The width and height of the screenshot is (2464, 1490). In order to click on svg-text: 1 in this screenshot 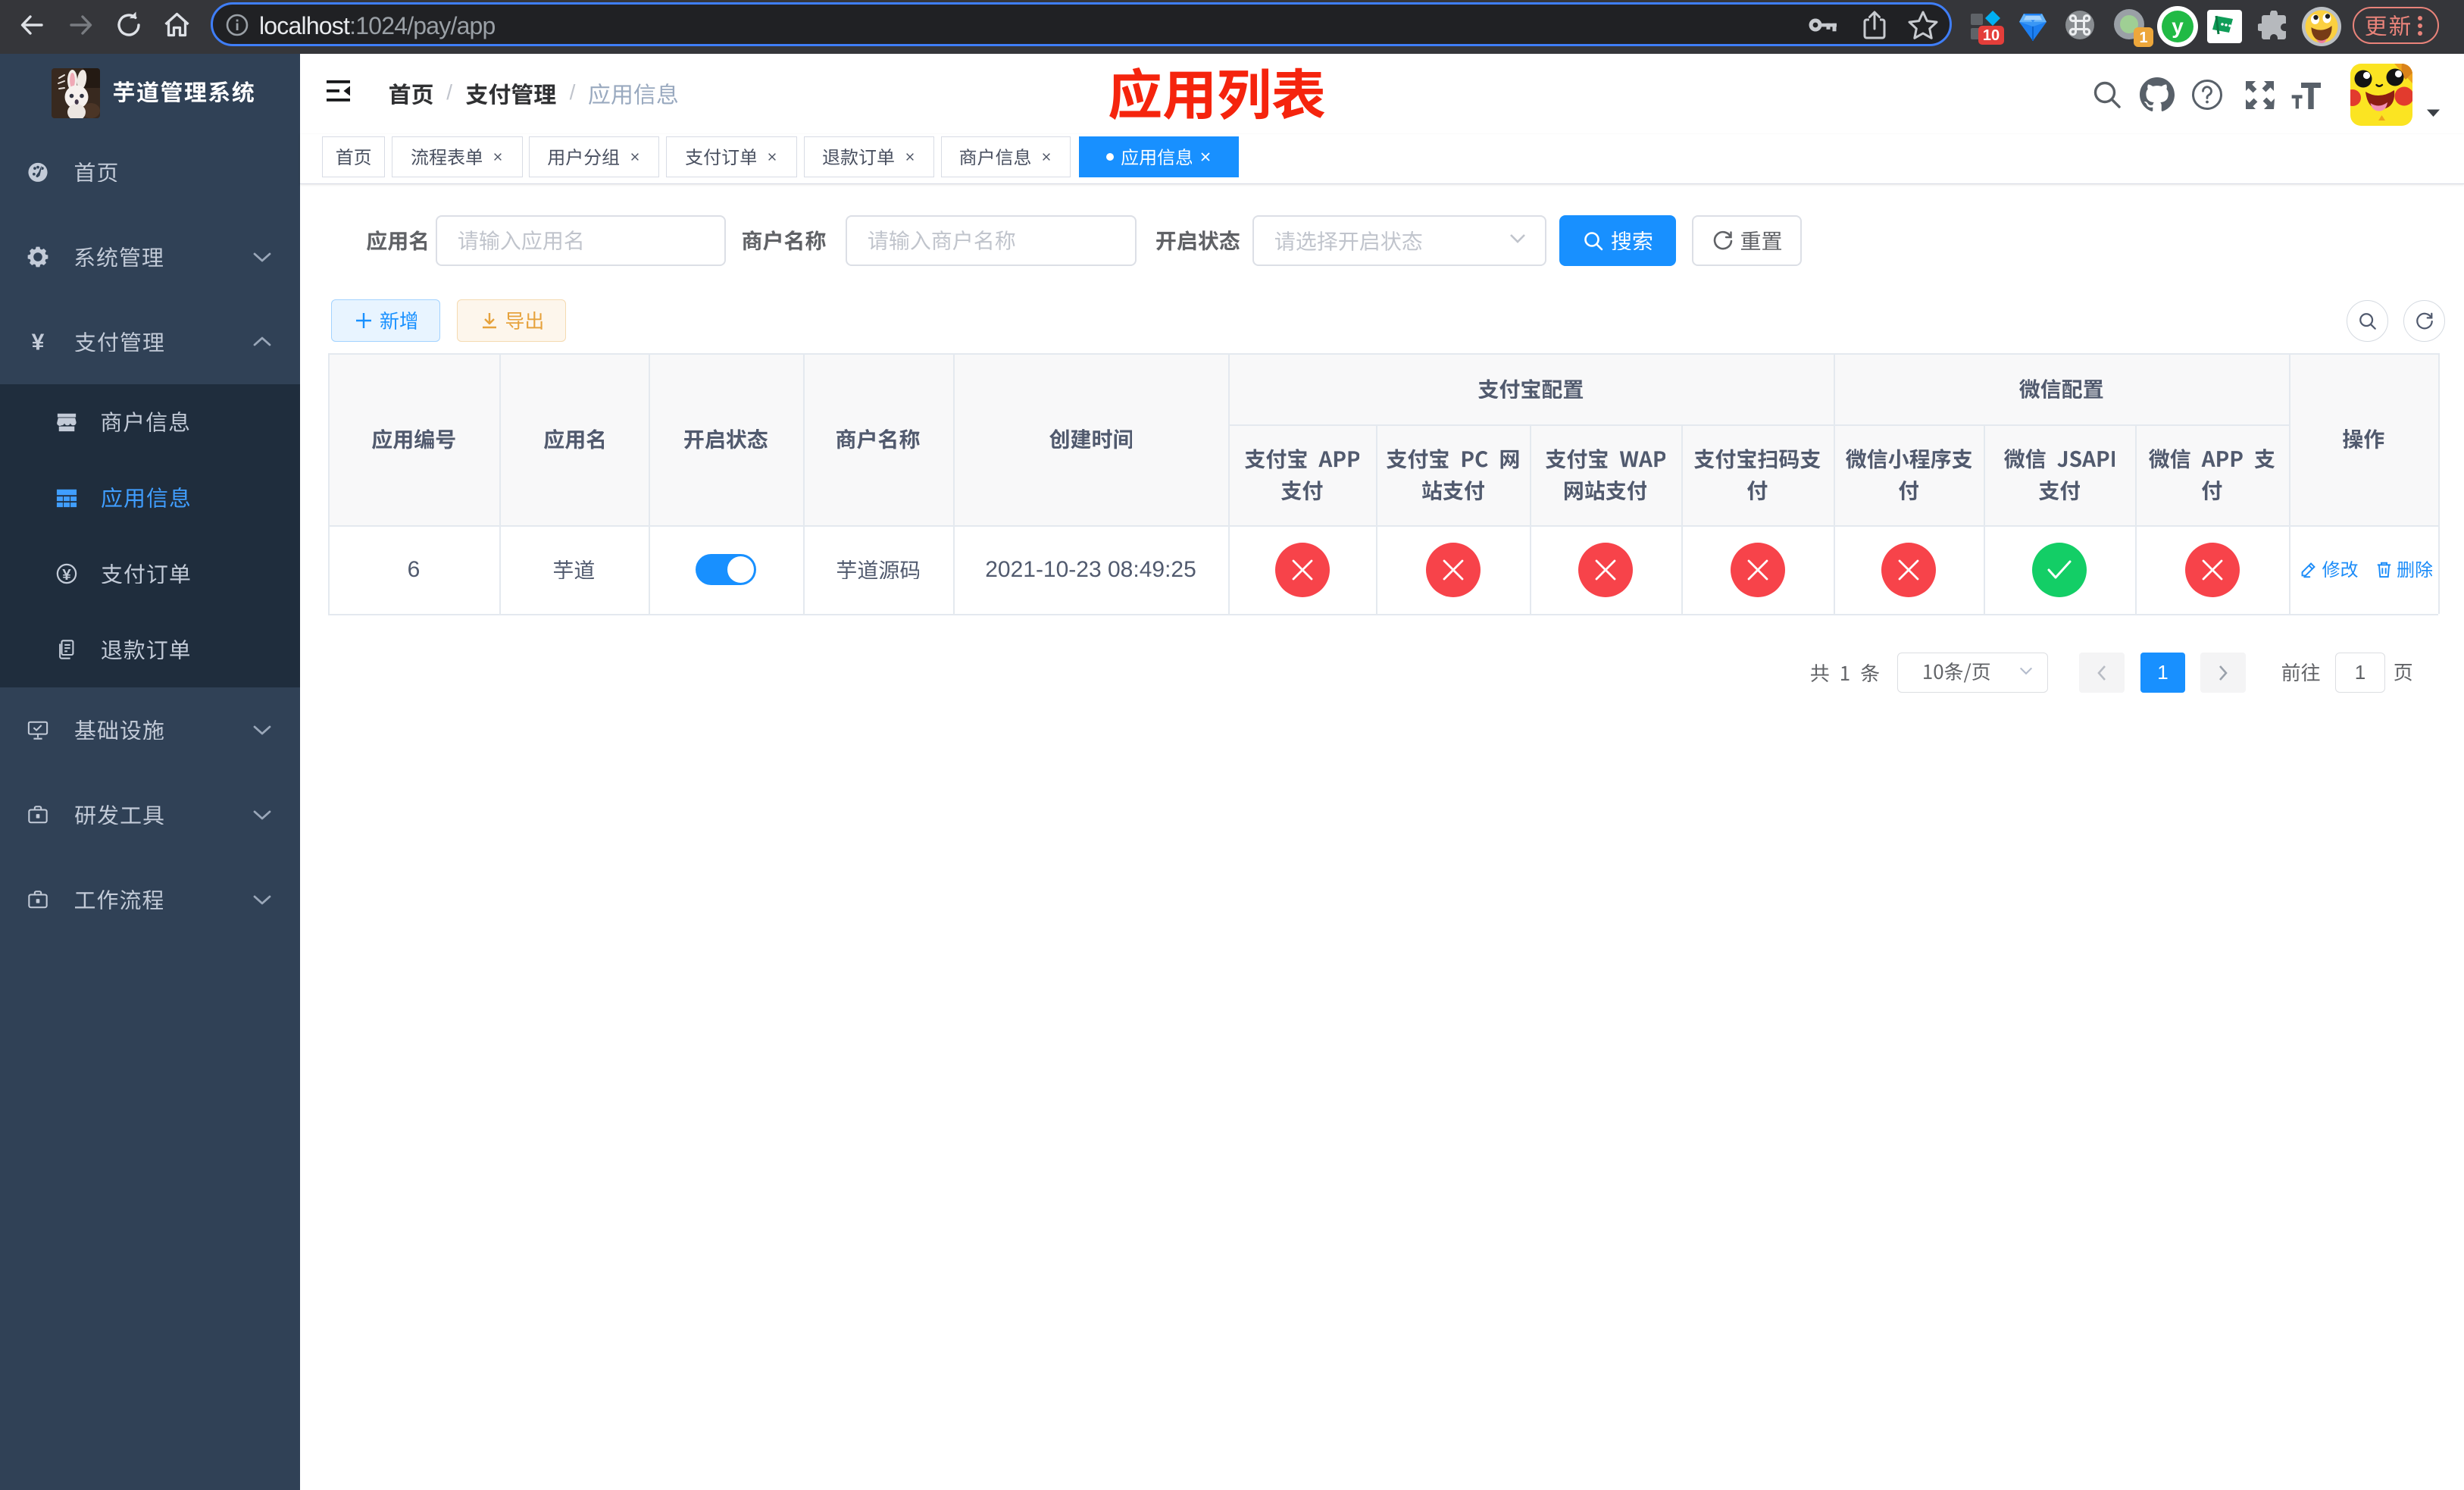, I will do `click(2143, 38)`.